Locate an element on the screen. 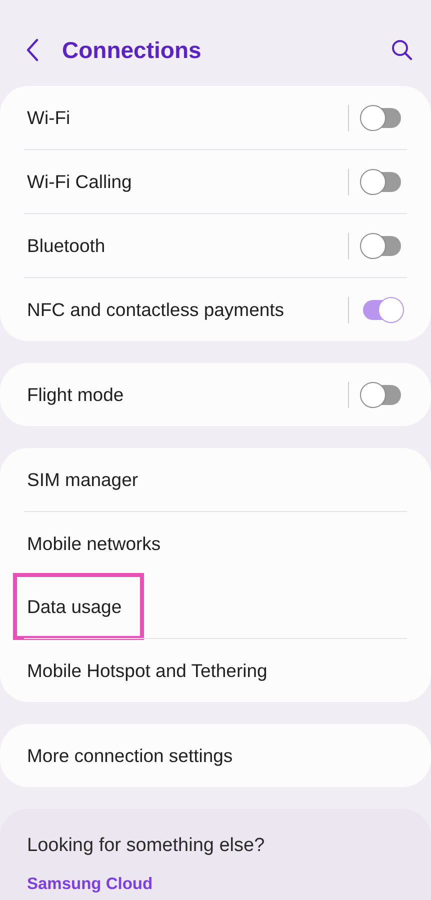  settings-item: Wi-Fi Calling is located at coordinates (215, 181).